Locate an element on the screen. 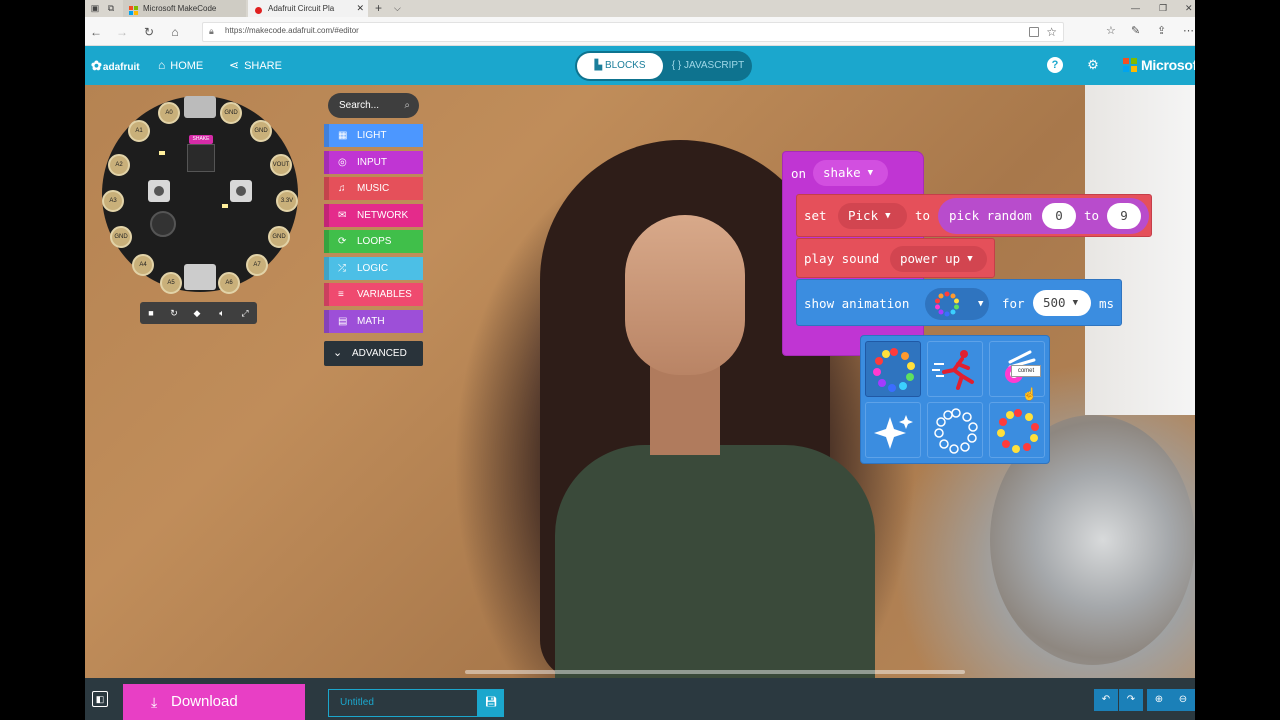  running-animation-option is located at coordinates (955, 369).